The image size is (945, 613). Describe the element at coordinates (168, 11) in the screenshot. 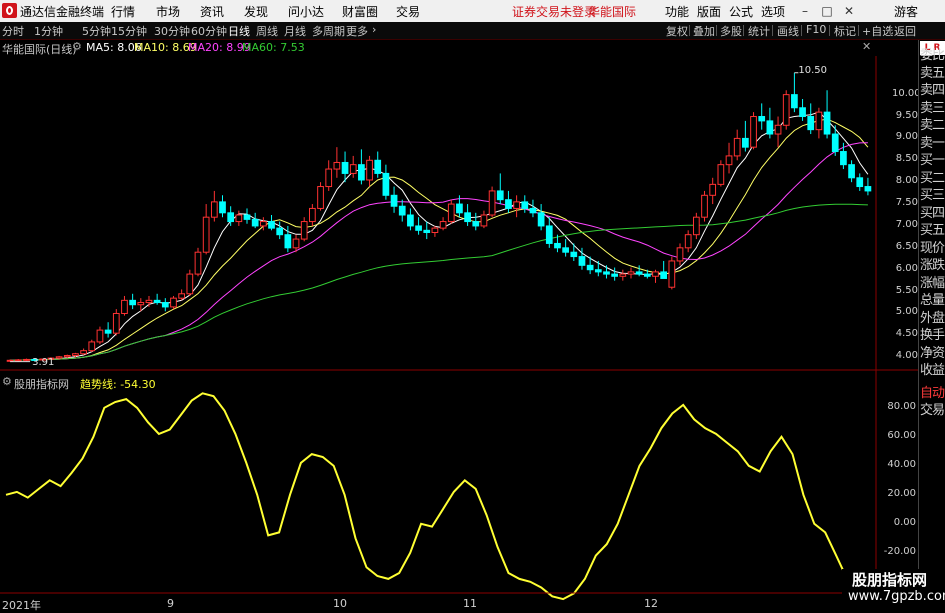

I see `menu-shichang: 市场` at that location.